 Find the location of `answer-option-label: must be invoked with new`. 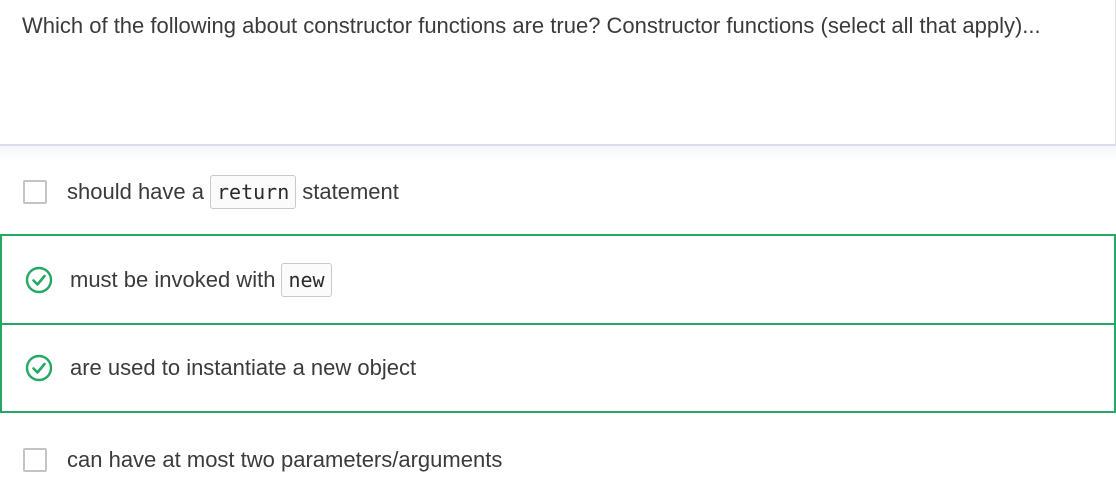

answer-option-label: must be invoked with new is located at coordinates (204, 279).